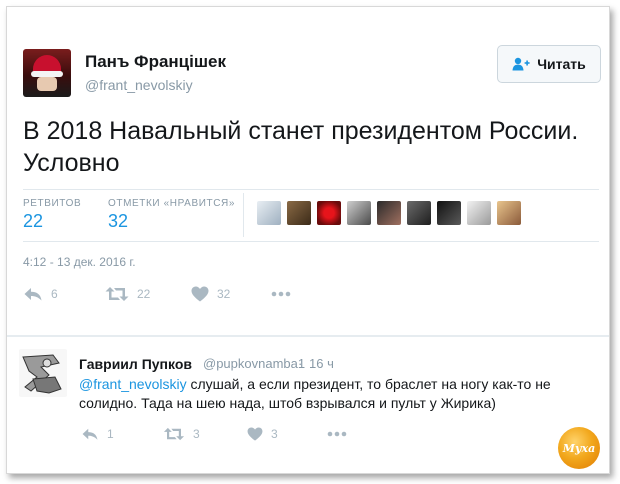 The width and height of the screenshot is (620, 484). Describe the element at coordinates (133, 384) in the screenshot. I see `reply-mention-link: @frant_nevolskiy` at that location.